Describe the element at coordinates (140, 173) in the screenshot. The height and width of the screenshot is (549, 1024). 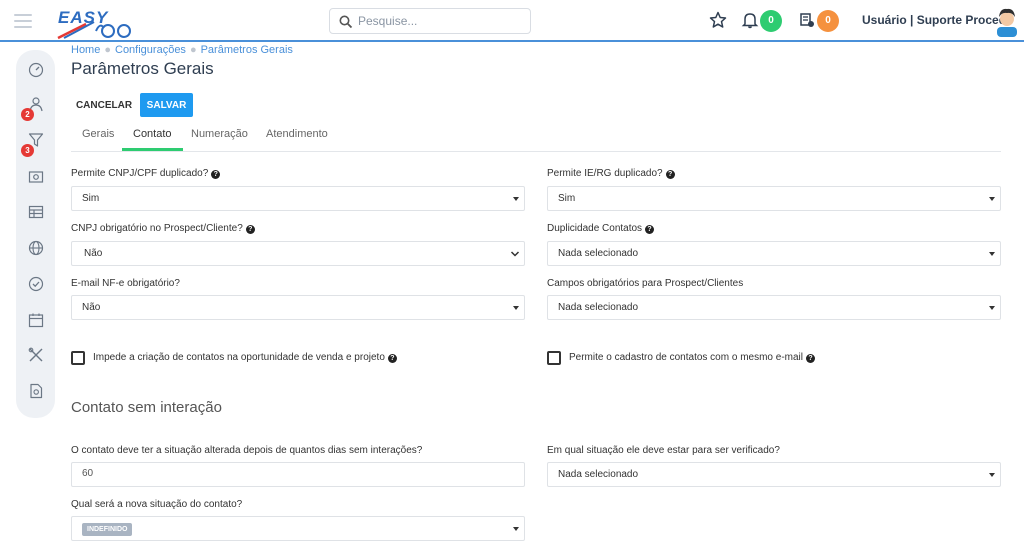
I see `cnpj-dup-label-text: Permite CNPJ/CPF duplicado?` at that location.